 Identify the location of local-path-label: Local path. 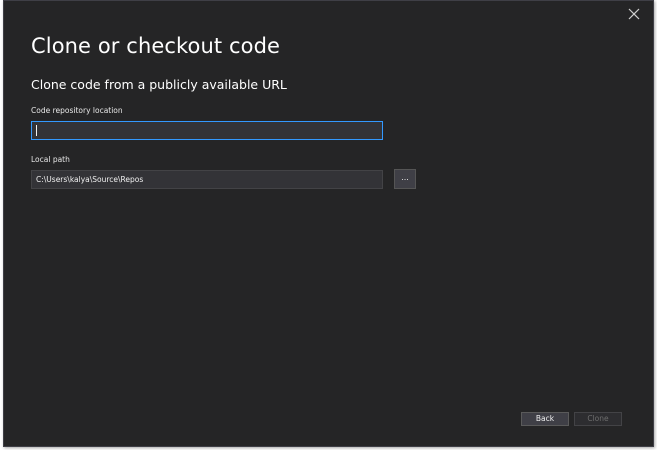
(50, 159).